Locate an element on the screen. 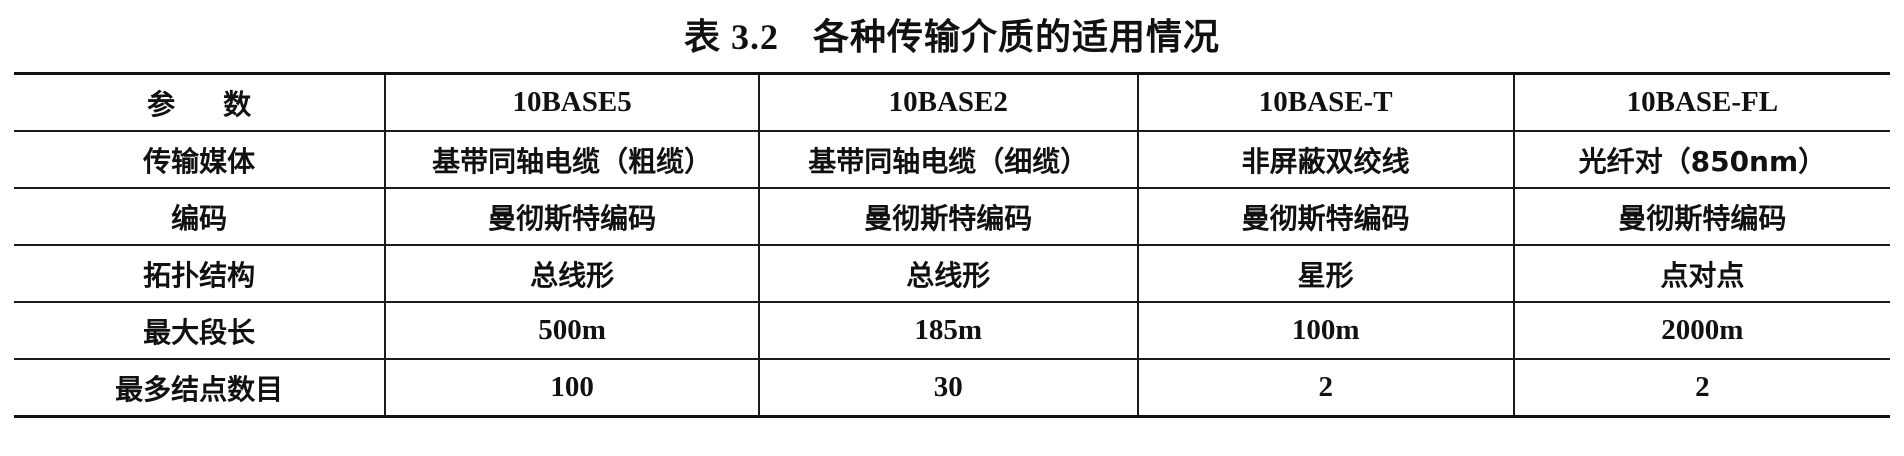  table-cell: 星形 is located at coordinates (1325, 273).